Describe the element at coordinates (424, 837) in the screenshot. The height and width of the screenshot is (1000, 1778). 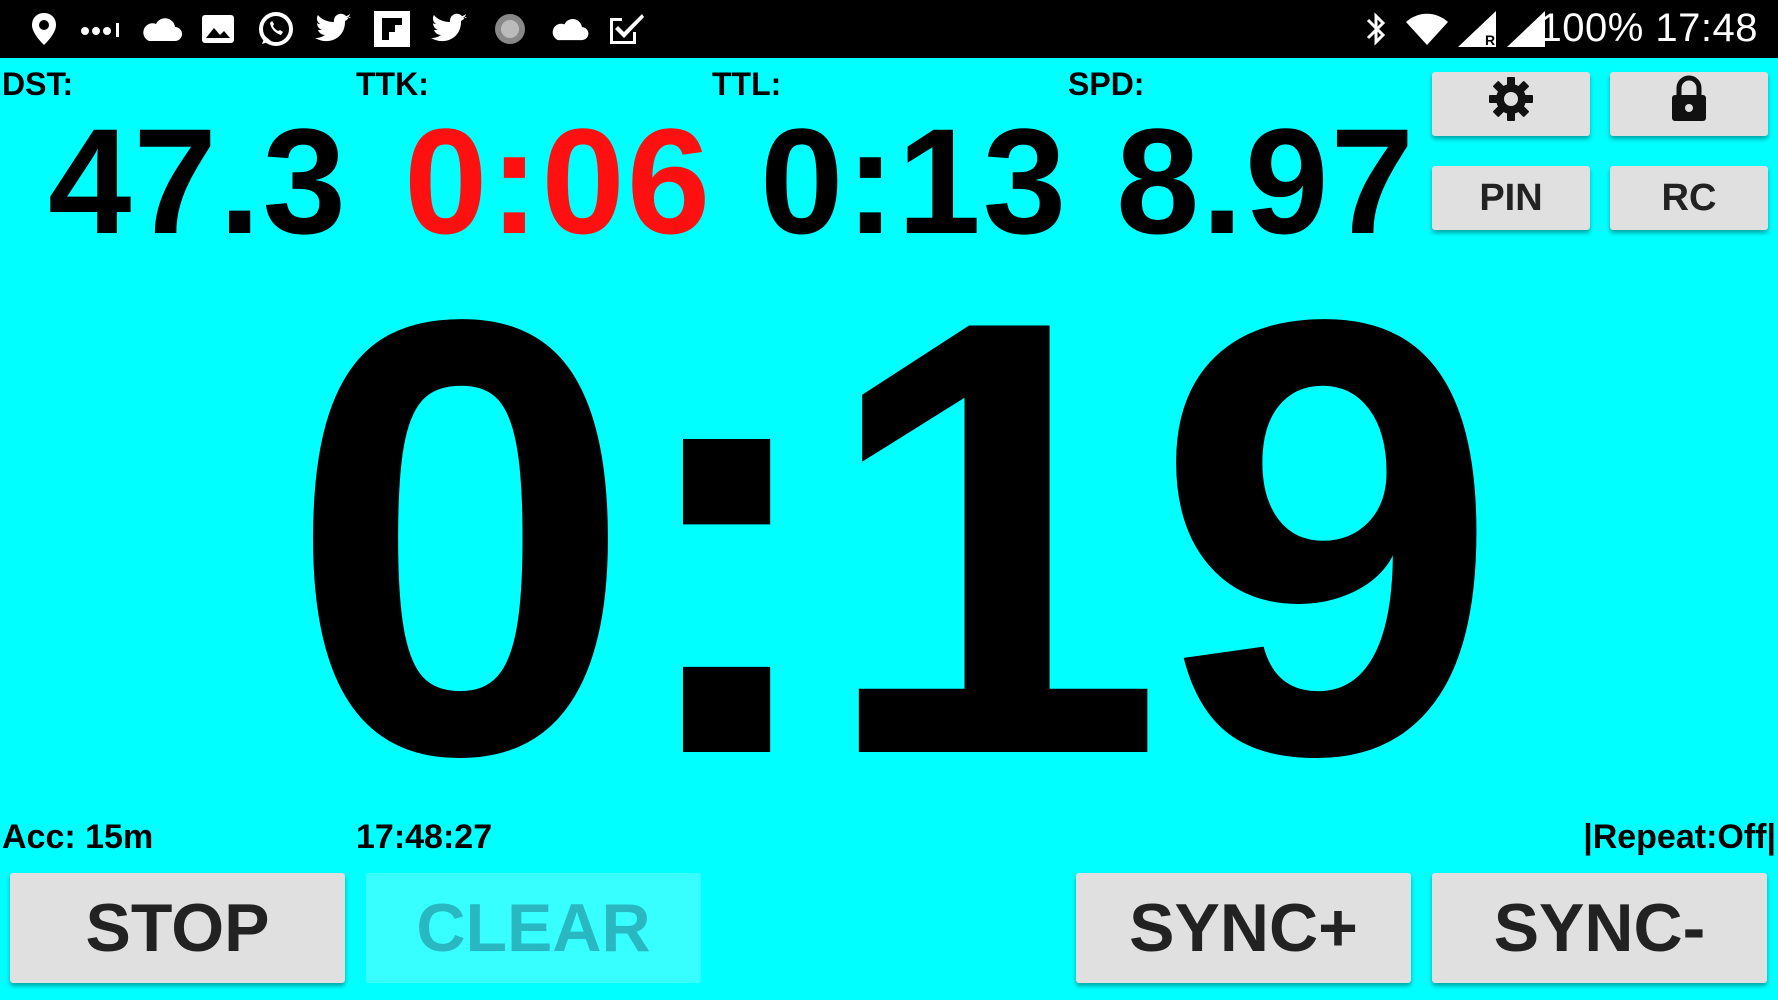
I see `clock-label: 17:48:27` at that location.